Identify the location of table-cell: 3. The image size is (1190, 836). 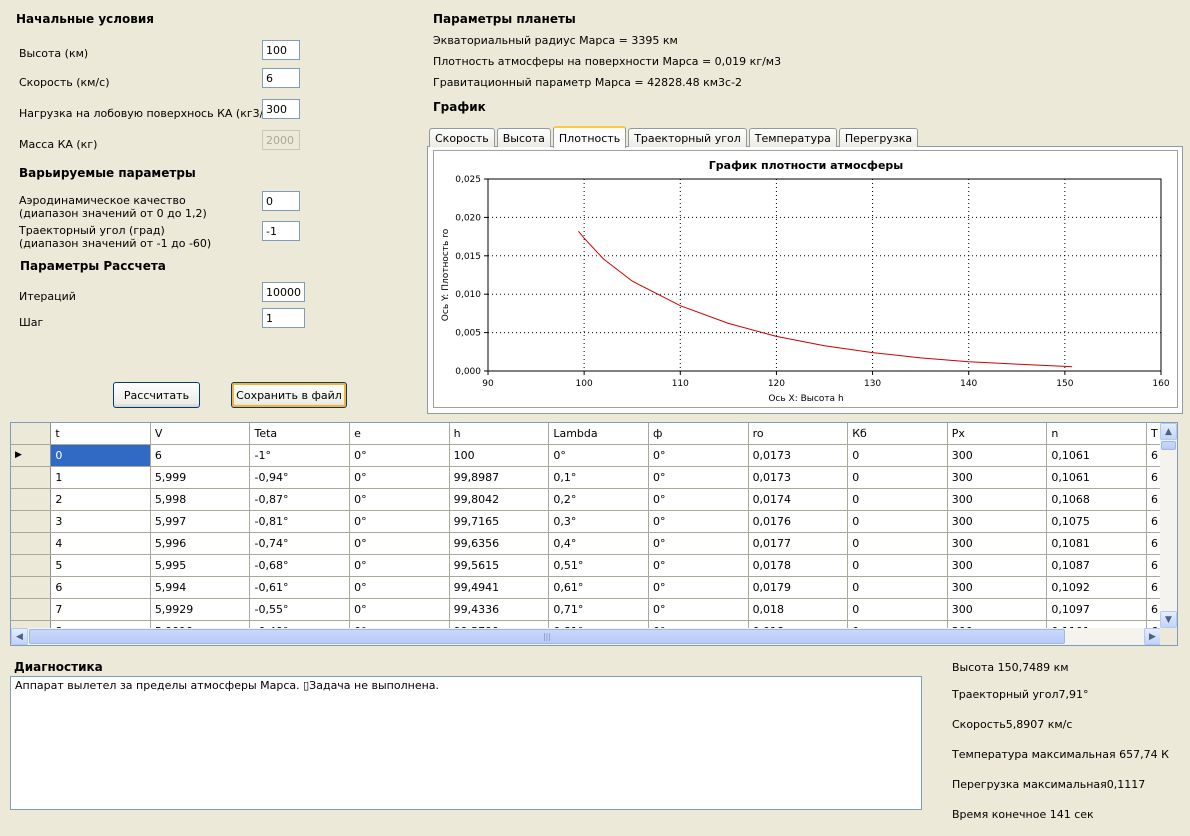
(100, 521).